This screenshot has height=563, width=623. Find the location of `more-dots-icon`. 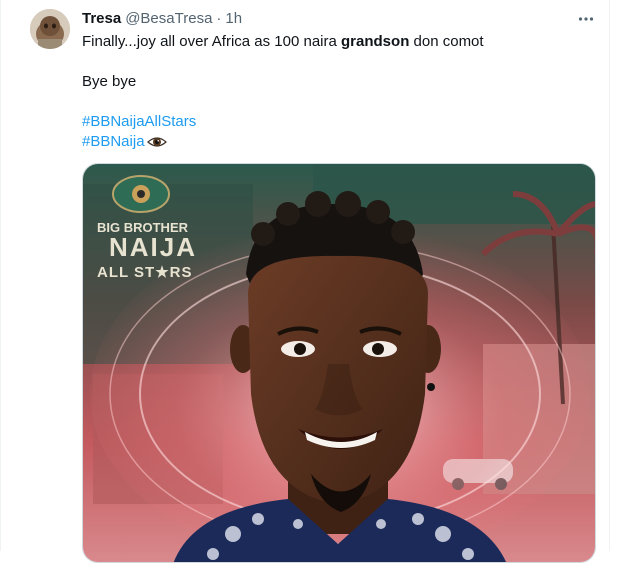

more-dots-icon is located at coordinates (586, 19).